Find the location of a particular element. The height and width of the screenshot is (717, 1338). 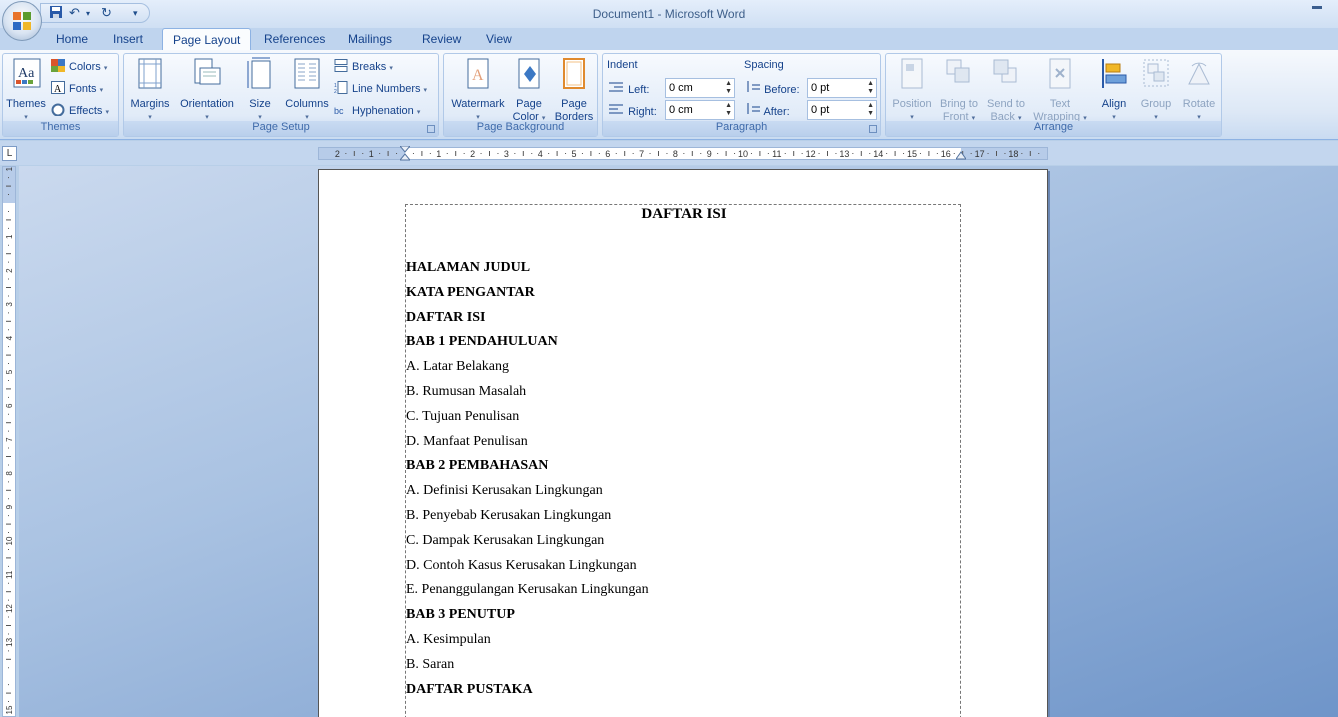

toc-heading: BAB 3 PENUTUP is located at coordinates (460, 615).